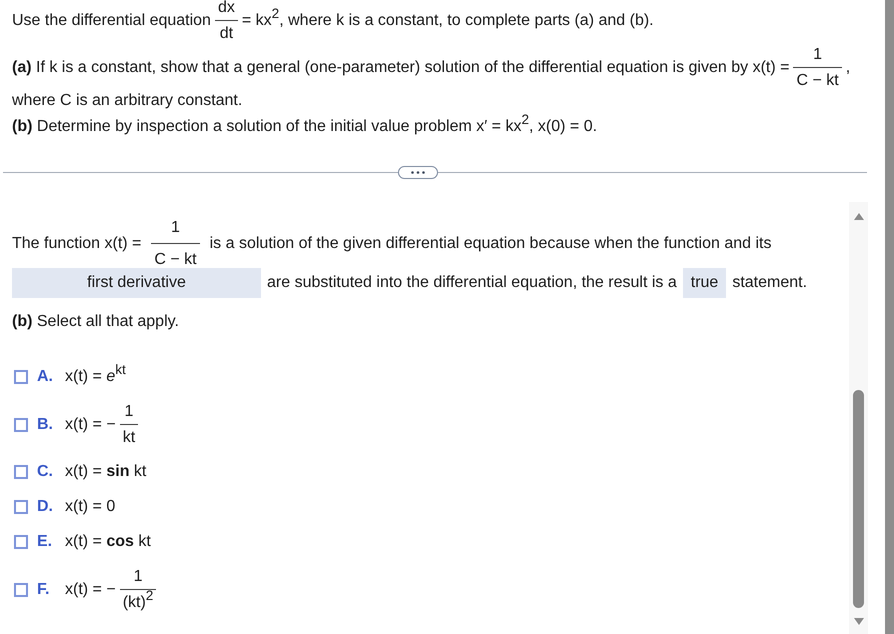  I want to click on question-text: Use the differential equation, so click(111, 21).